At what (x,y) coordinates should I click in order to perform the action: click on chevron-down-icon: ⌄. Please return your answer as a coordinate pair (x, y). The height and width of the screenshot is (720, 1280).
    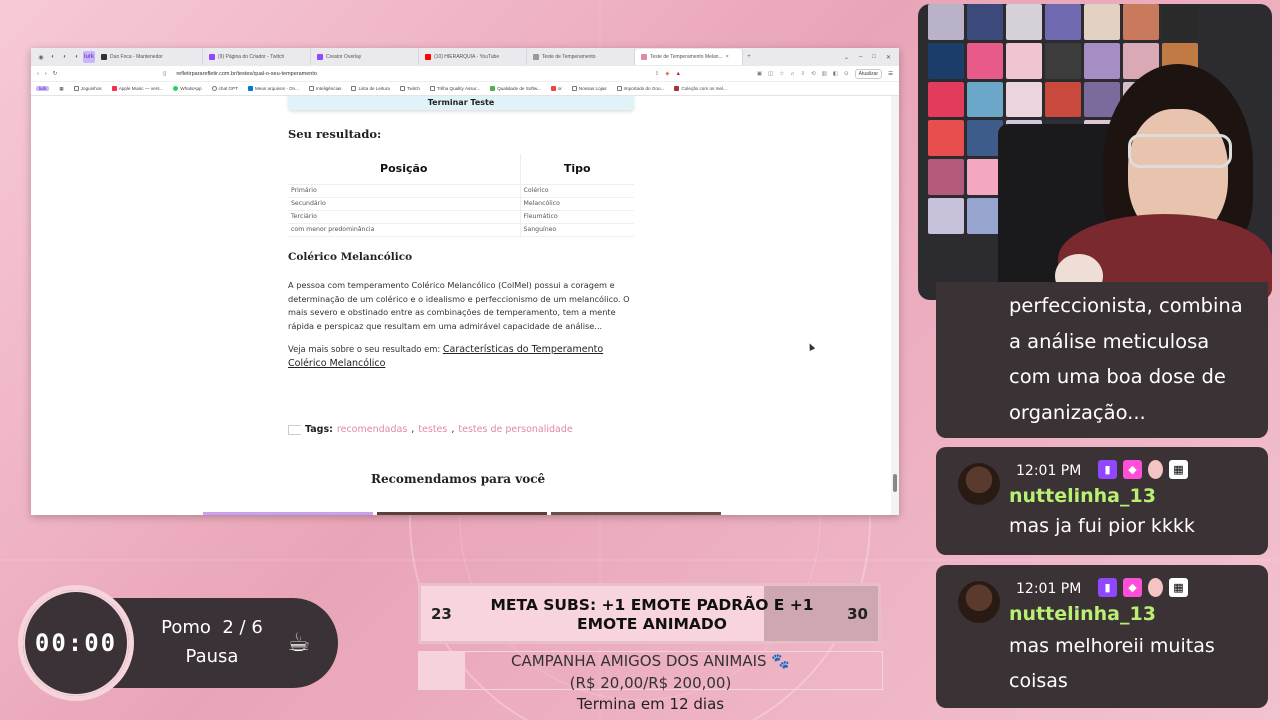
    Looking at the image, I should click on (846, 57).